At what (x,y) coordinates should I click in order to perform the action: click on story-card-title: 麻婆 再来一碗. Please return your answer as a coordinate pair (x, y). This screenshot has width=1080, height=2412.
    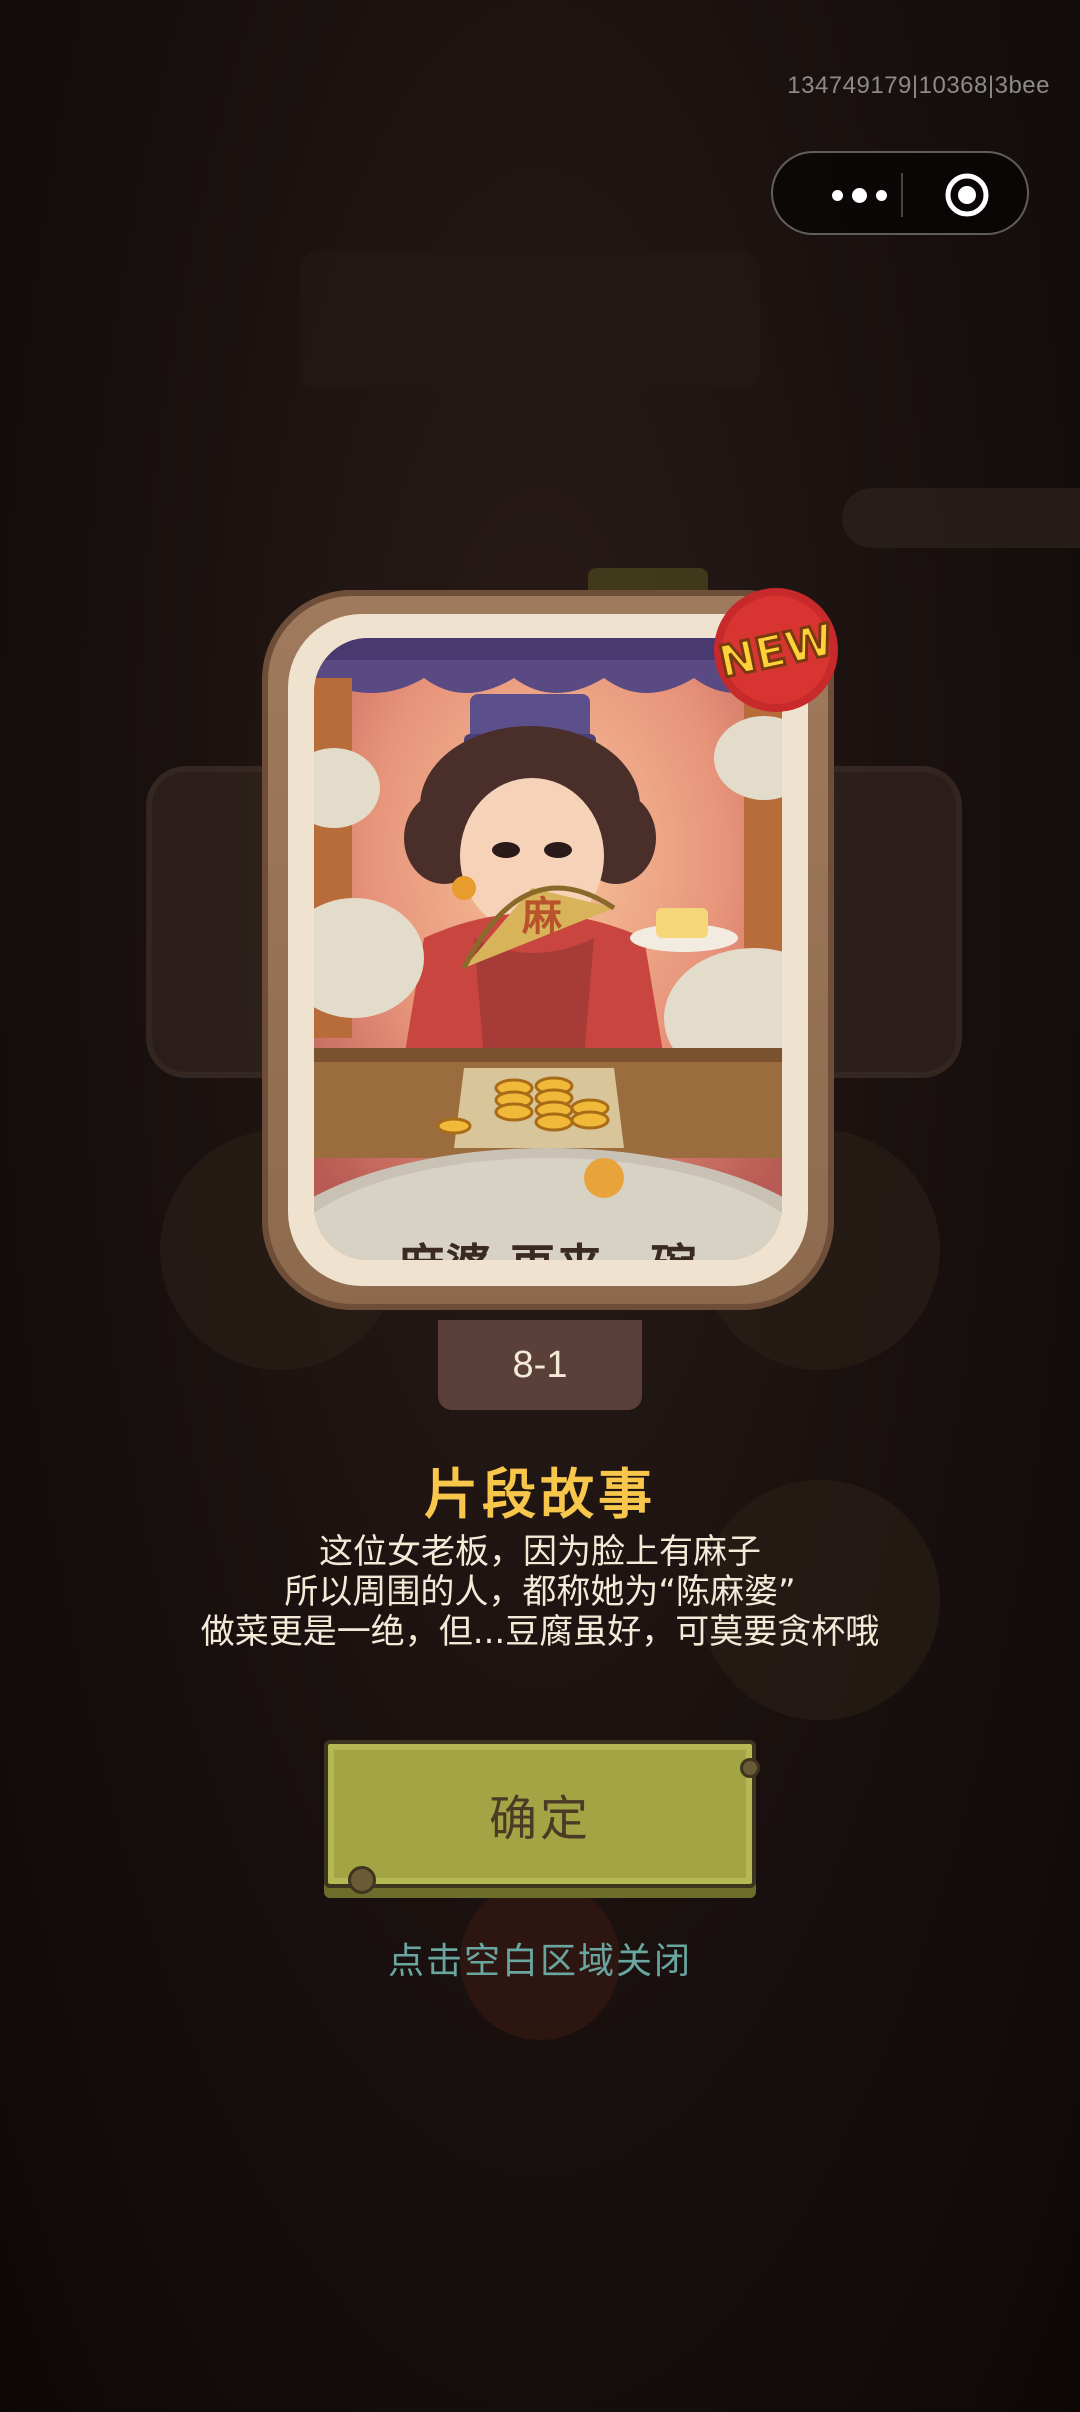
    Looking at the image, I should click on (548, 1245).